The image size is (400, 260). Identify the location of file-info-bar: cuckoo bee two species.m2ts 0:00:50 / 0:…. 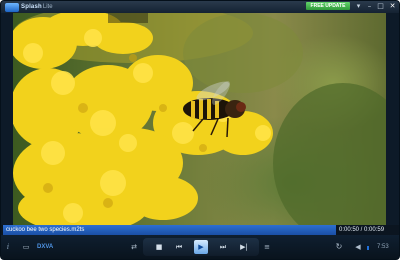
(200, 230).